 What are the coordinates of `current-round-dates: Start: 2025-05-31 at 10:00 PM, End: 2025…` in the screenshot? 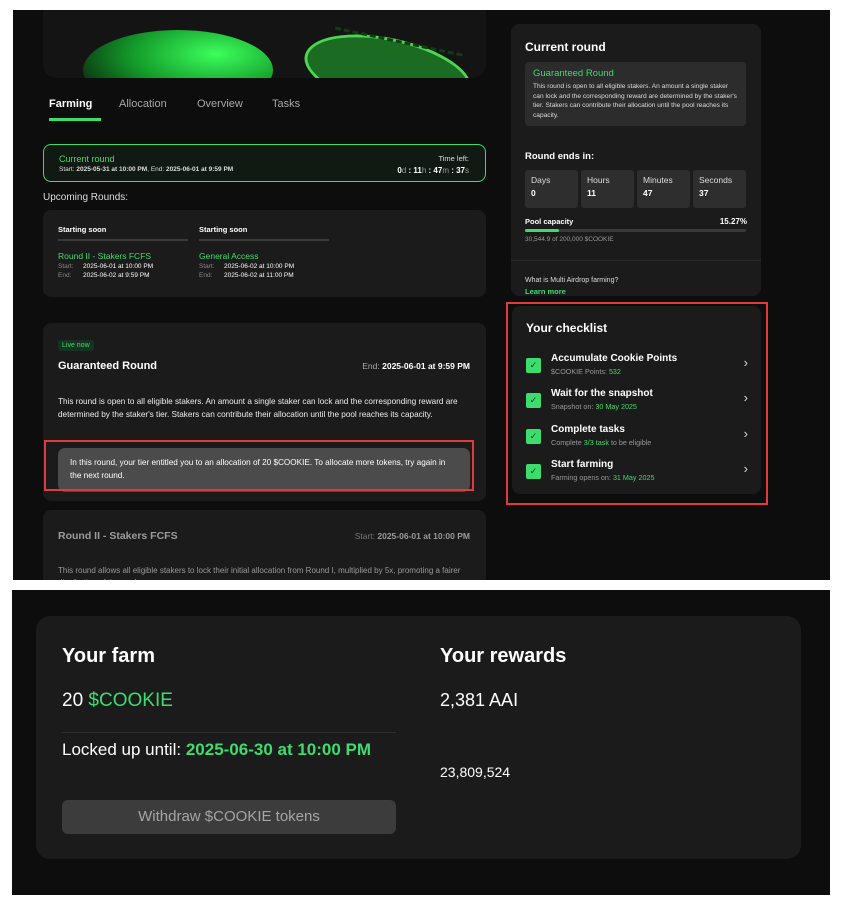 It's located at (146, 169).